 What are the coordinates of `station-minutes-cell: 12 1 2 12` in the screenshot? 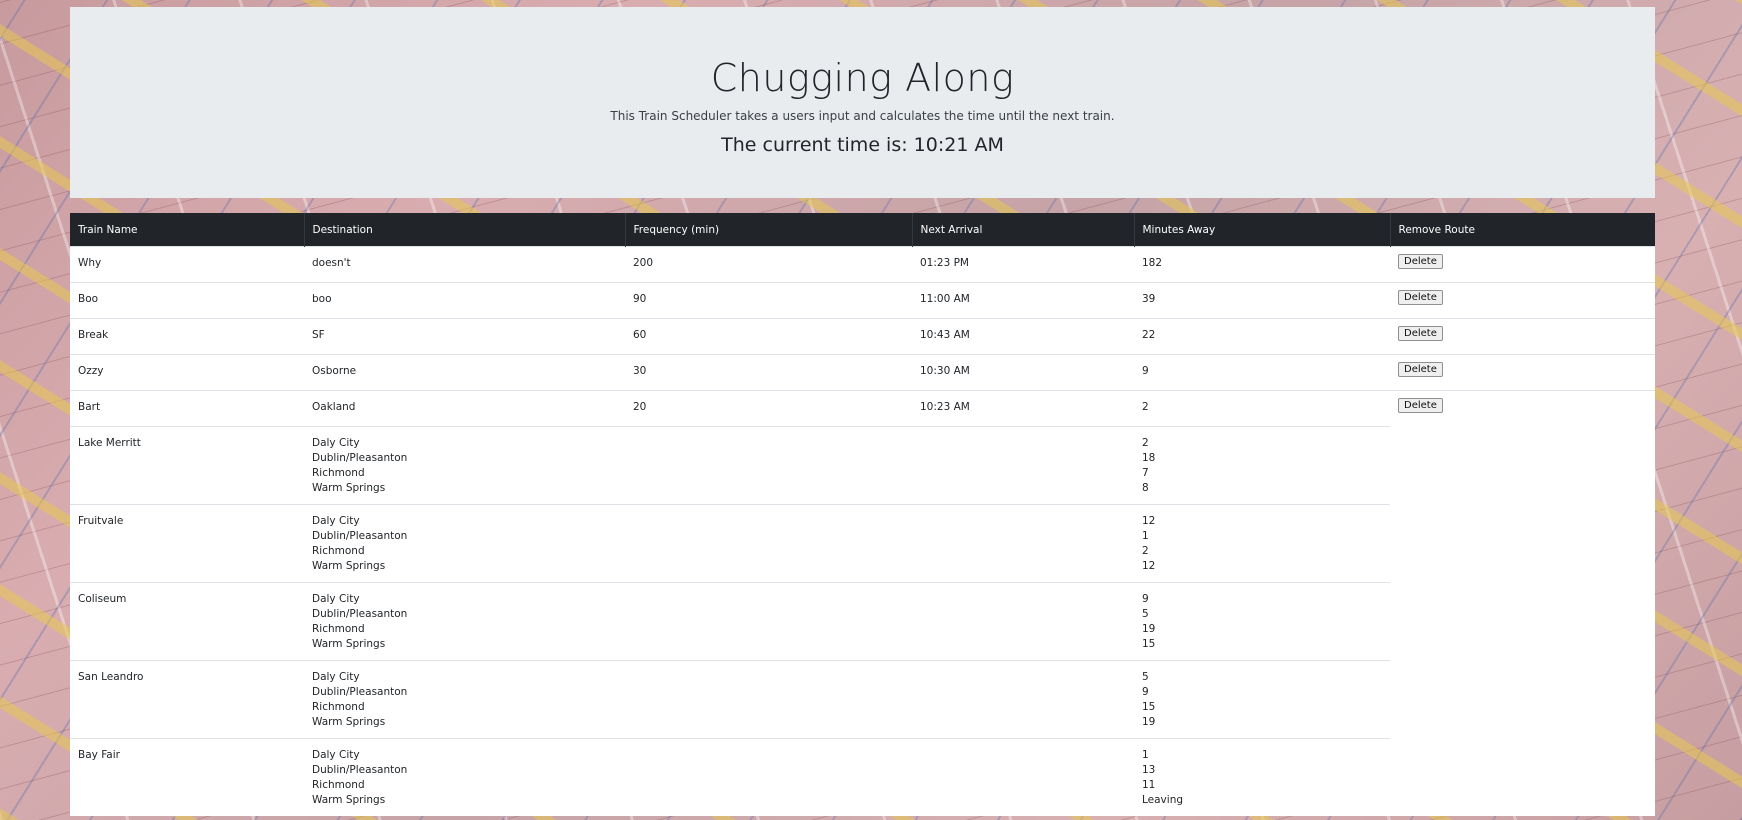 It's located at (1262, 543).